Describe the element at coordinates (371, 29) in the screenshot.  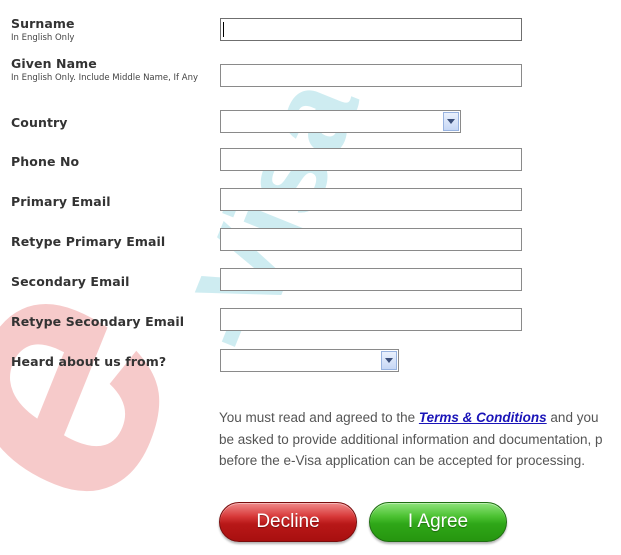
I see `surname-input` at that location.